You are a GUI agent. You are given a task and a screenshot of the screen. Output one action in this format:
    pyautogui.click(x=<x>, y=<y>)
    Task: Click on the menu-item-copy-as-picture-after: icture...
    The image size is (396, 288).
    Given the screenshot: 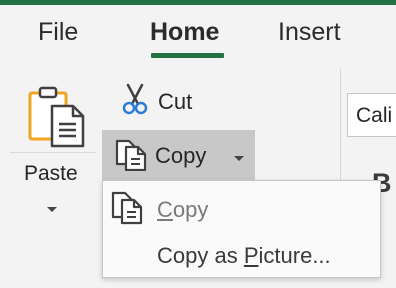 What is the action you would take?
    pyautogui.click(x=294, y=255)
    